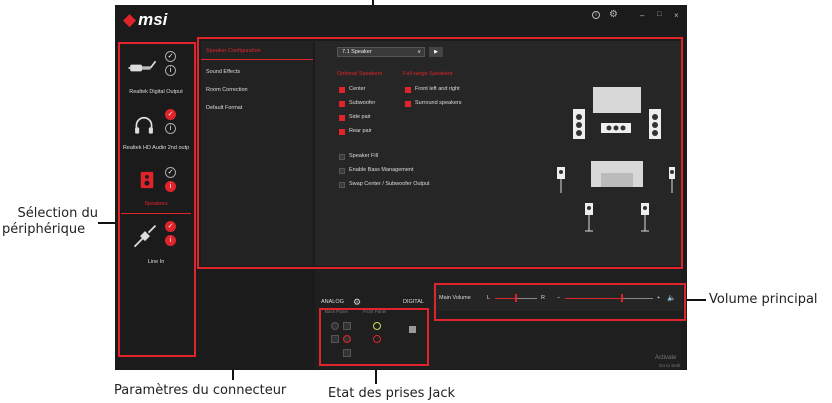 The height and width of the screenshot is (403, 832). I want to click on annotation-box-jacks, so click(374, 337).